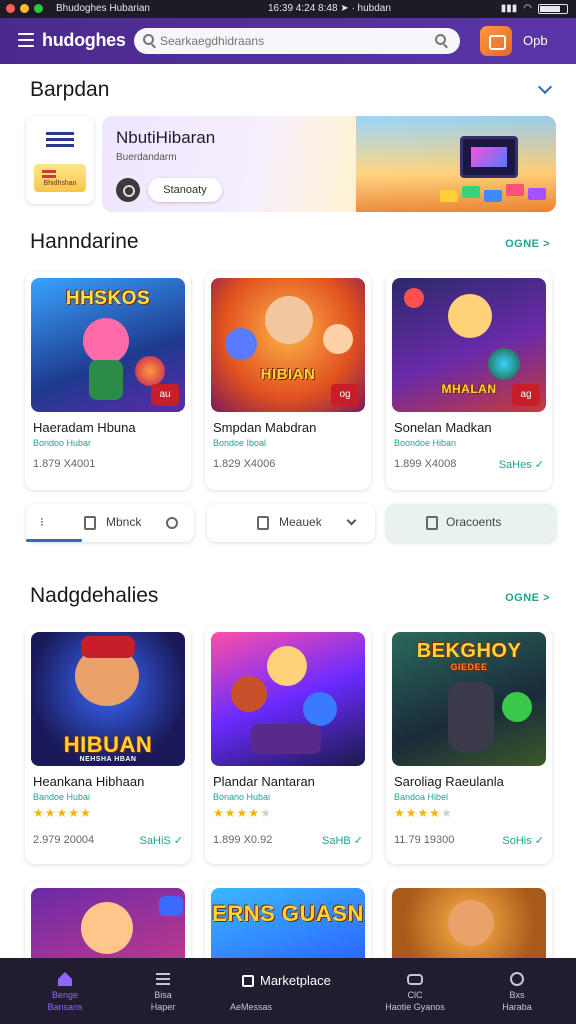 Image resolution: width=576 pixels, height=1024 pixels. Describe the element at coordinates (103, 8) in the screenshot. I see `status-app-name: Bhudoghes Hubarian` at that location.